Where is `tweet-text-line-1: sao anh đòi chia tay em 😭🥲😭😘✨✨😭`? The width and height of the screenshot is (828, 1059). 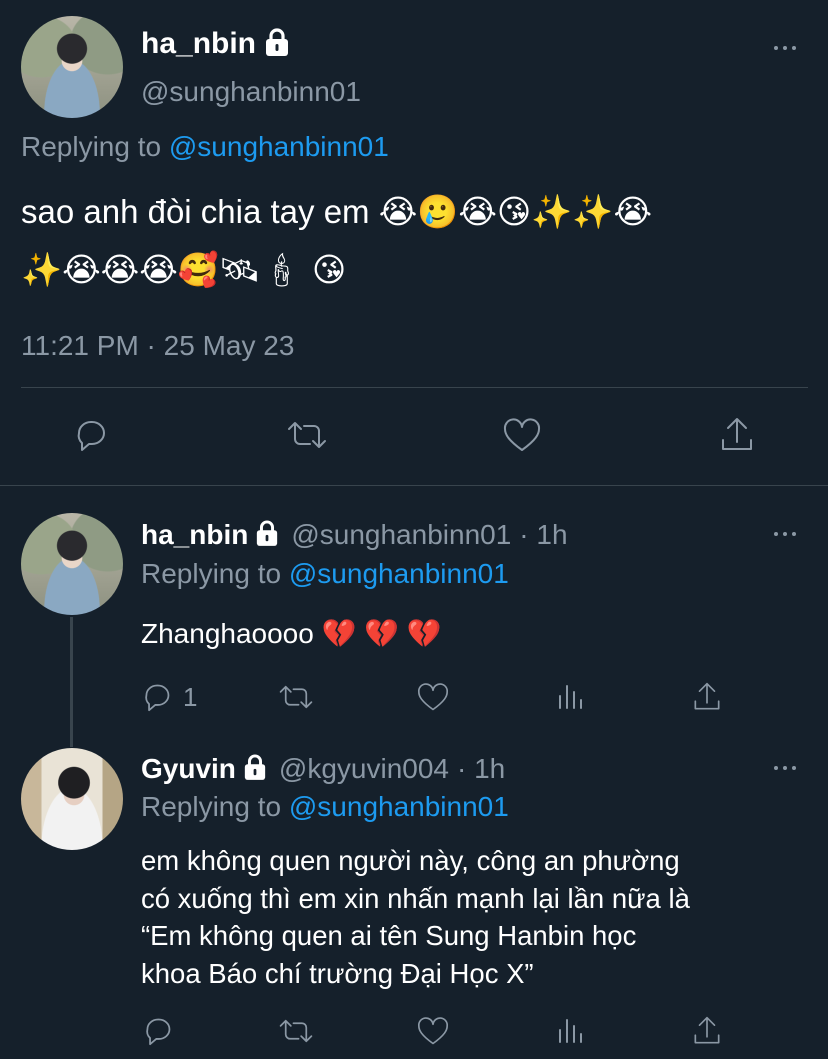 tweet-text-line-1: sao anh đòi chia tay em 😭🥲😭😘✨✨😭 is located at coordinates (337, 211).